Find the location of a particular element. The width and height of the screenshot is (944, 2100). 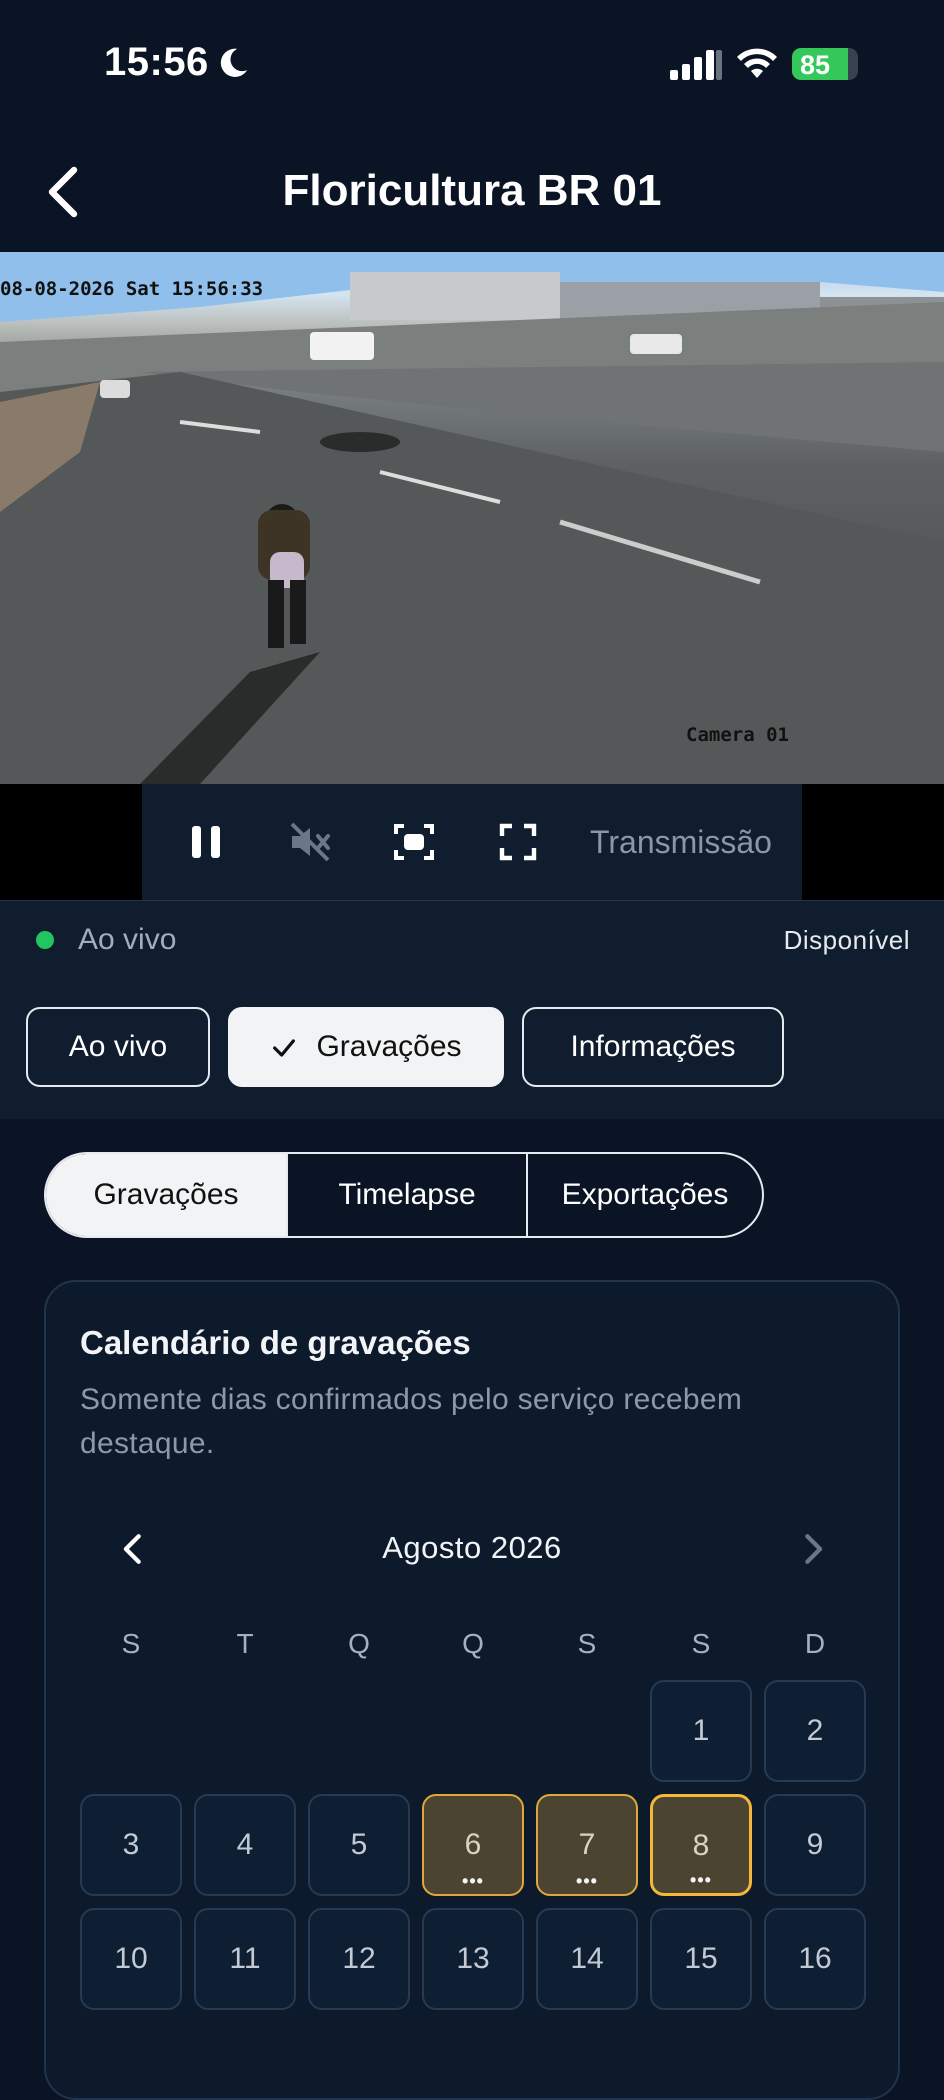

calendar-day-9: 9 is located at coordinates (815, 1845).